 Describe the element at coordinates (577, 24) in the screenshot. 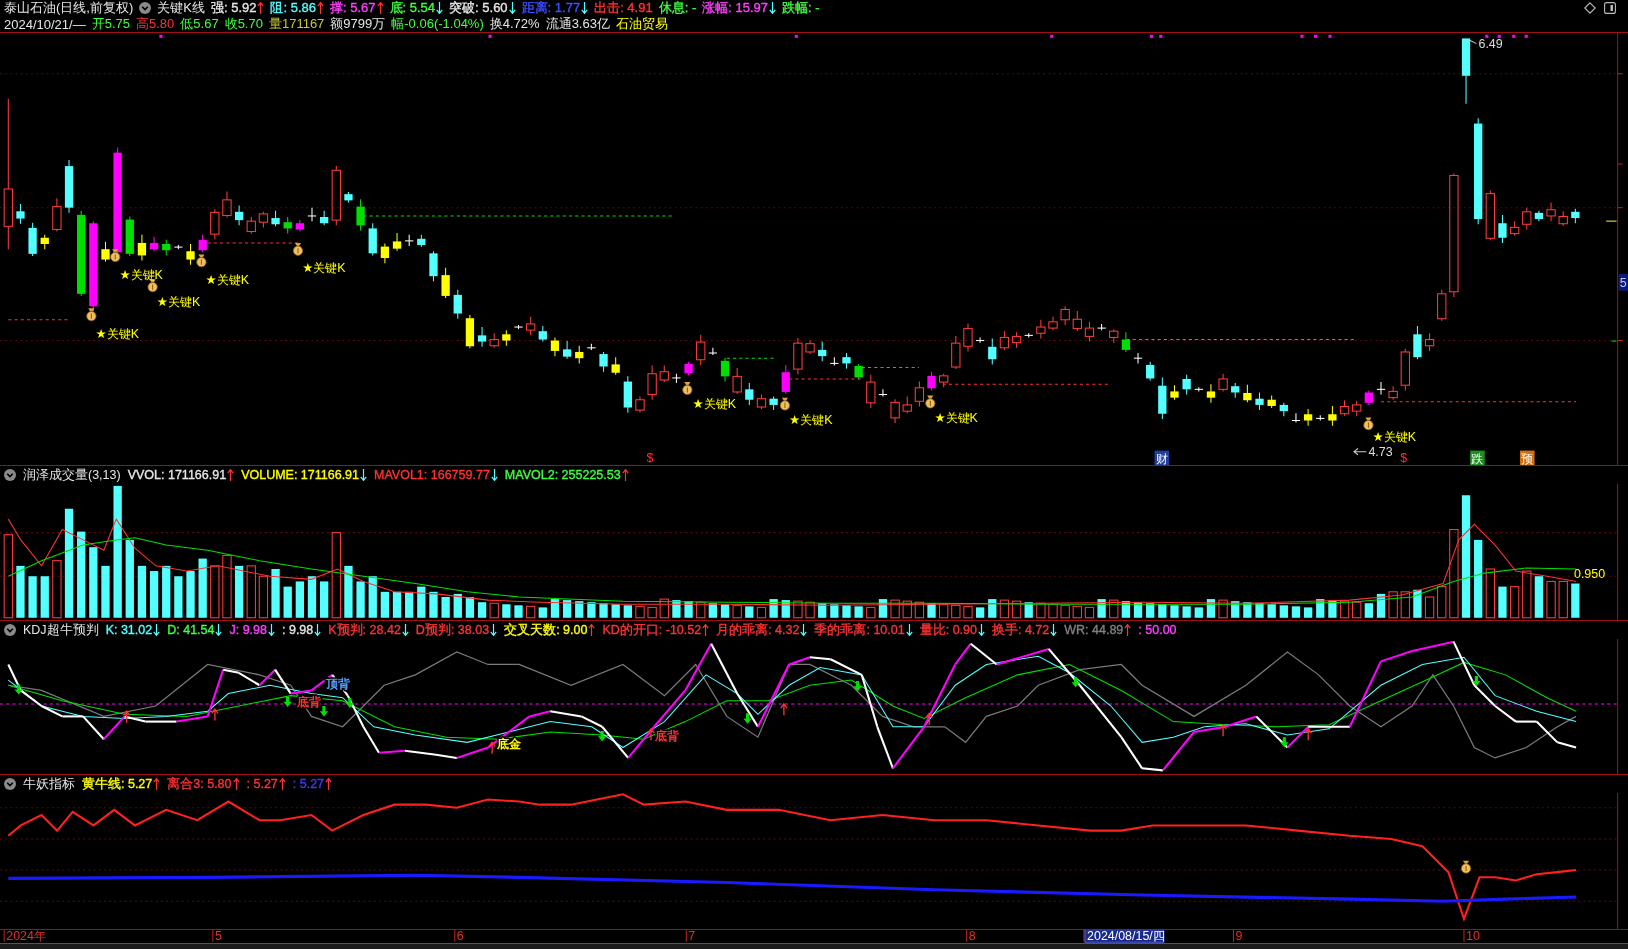

I see `quote-value: 流通3.63亿` at that location.